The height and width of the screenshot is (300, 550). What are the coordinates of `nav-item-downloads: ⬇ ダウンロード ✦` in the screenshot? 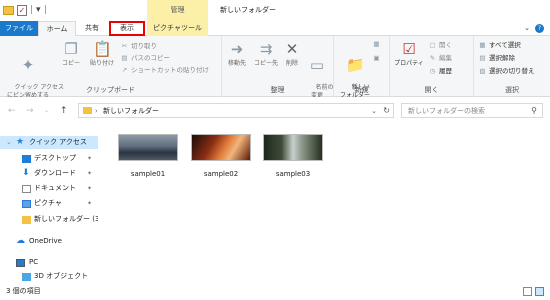 It's located at (49, 173).